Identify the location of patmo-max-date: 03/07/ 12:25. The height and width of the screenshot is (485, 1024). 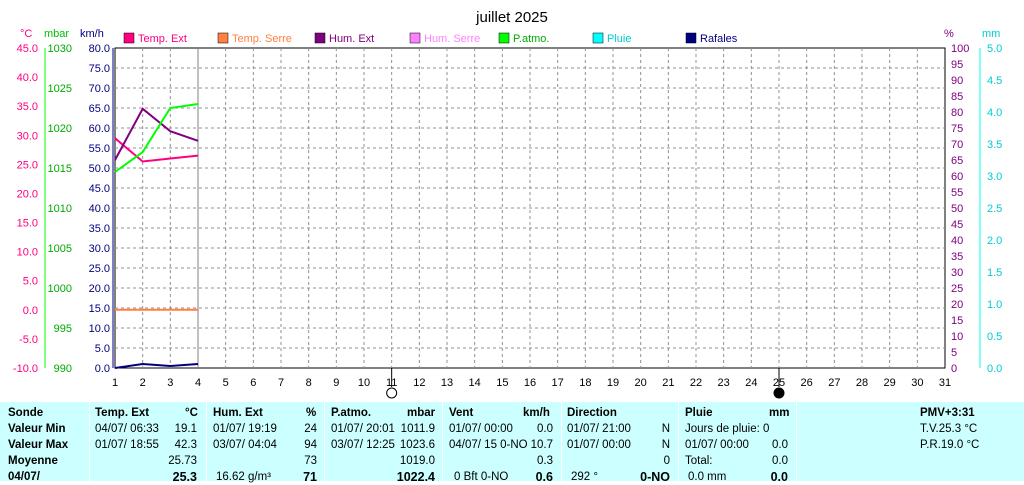
(363, 445).